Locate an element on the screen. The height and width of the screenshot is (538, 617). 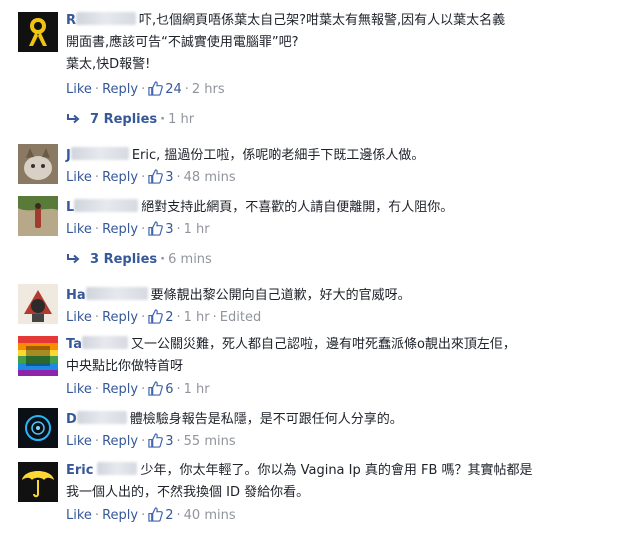
commenter-name: Ta is located at coordinates (98, 344).